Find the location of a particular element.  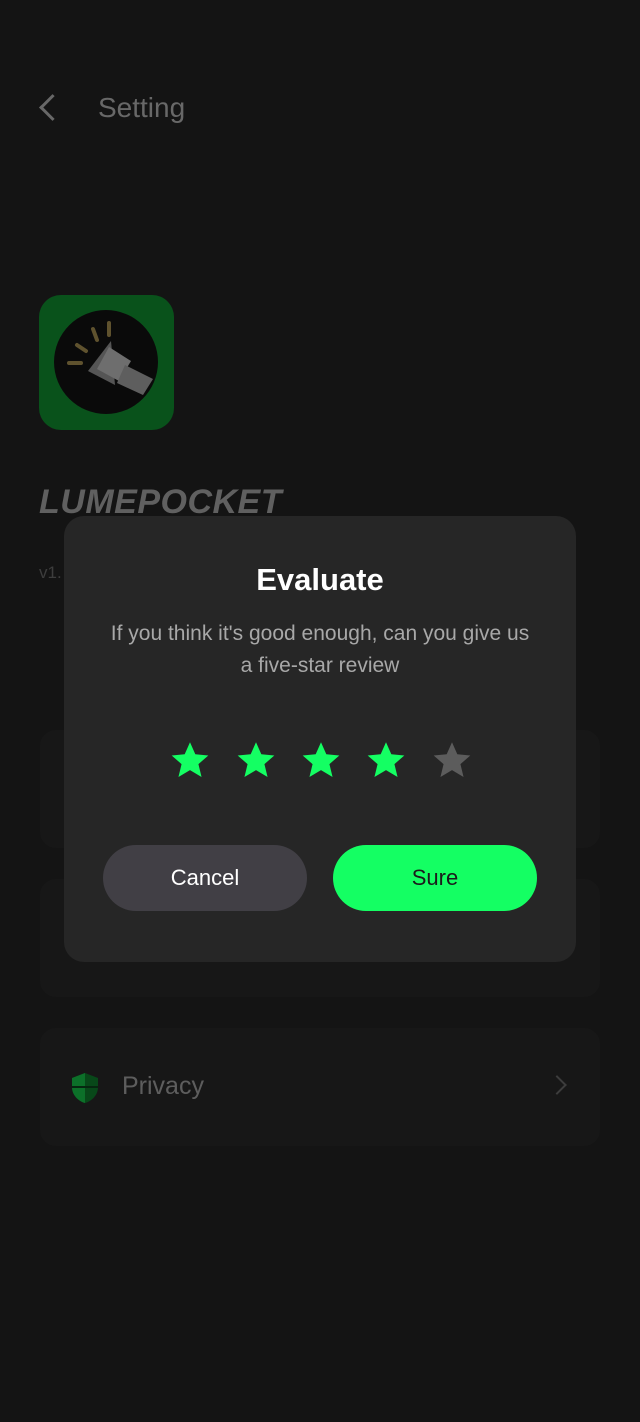

star-4-icon is located at coordinates (386, 761).